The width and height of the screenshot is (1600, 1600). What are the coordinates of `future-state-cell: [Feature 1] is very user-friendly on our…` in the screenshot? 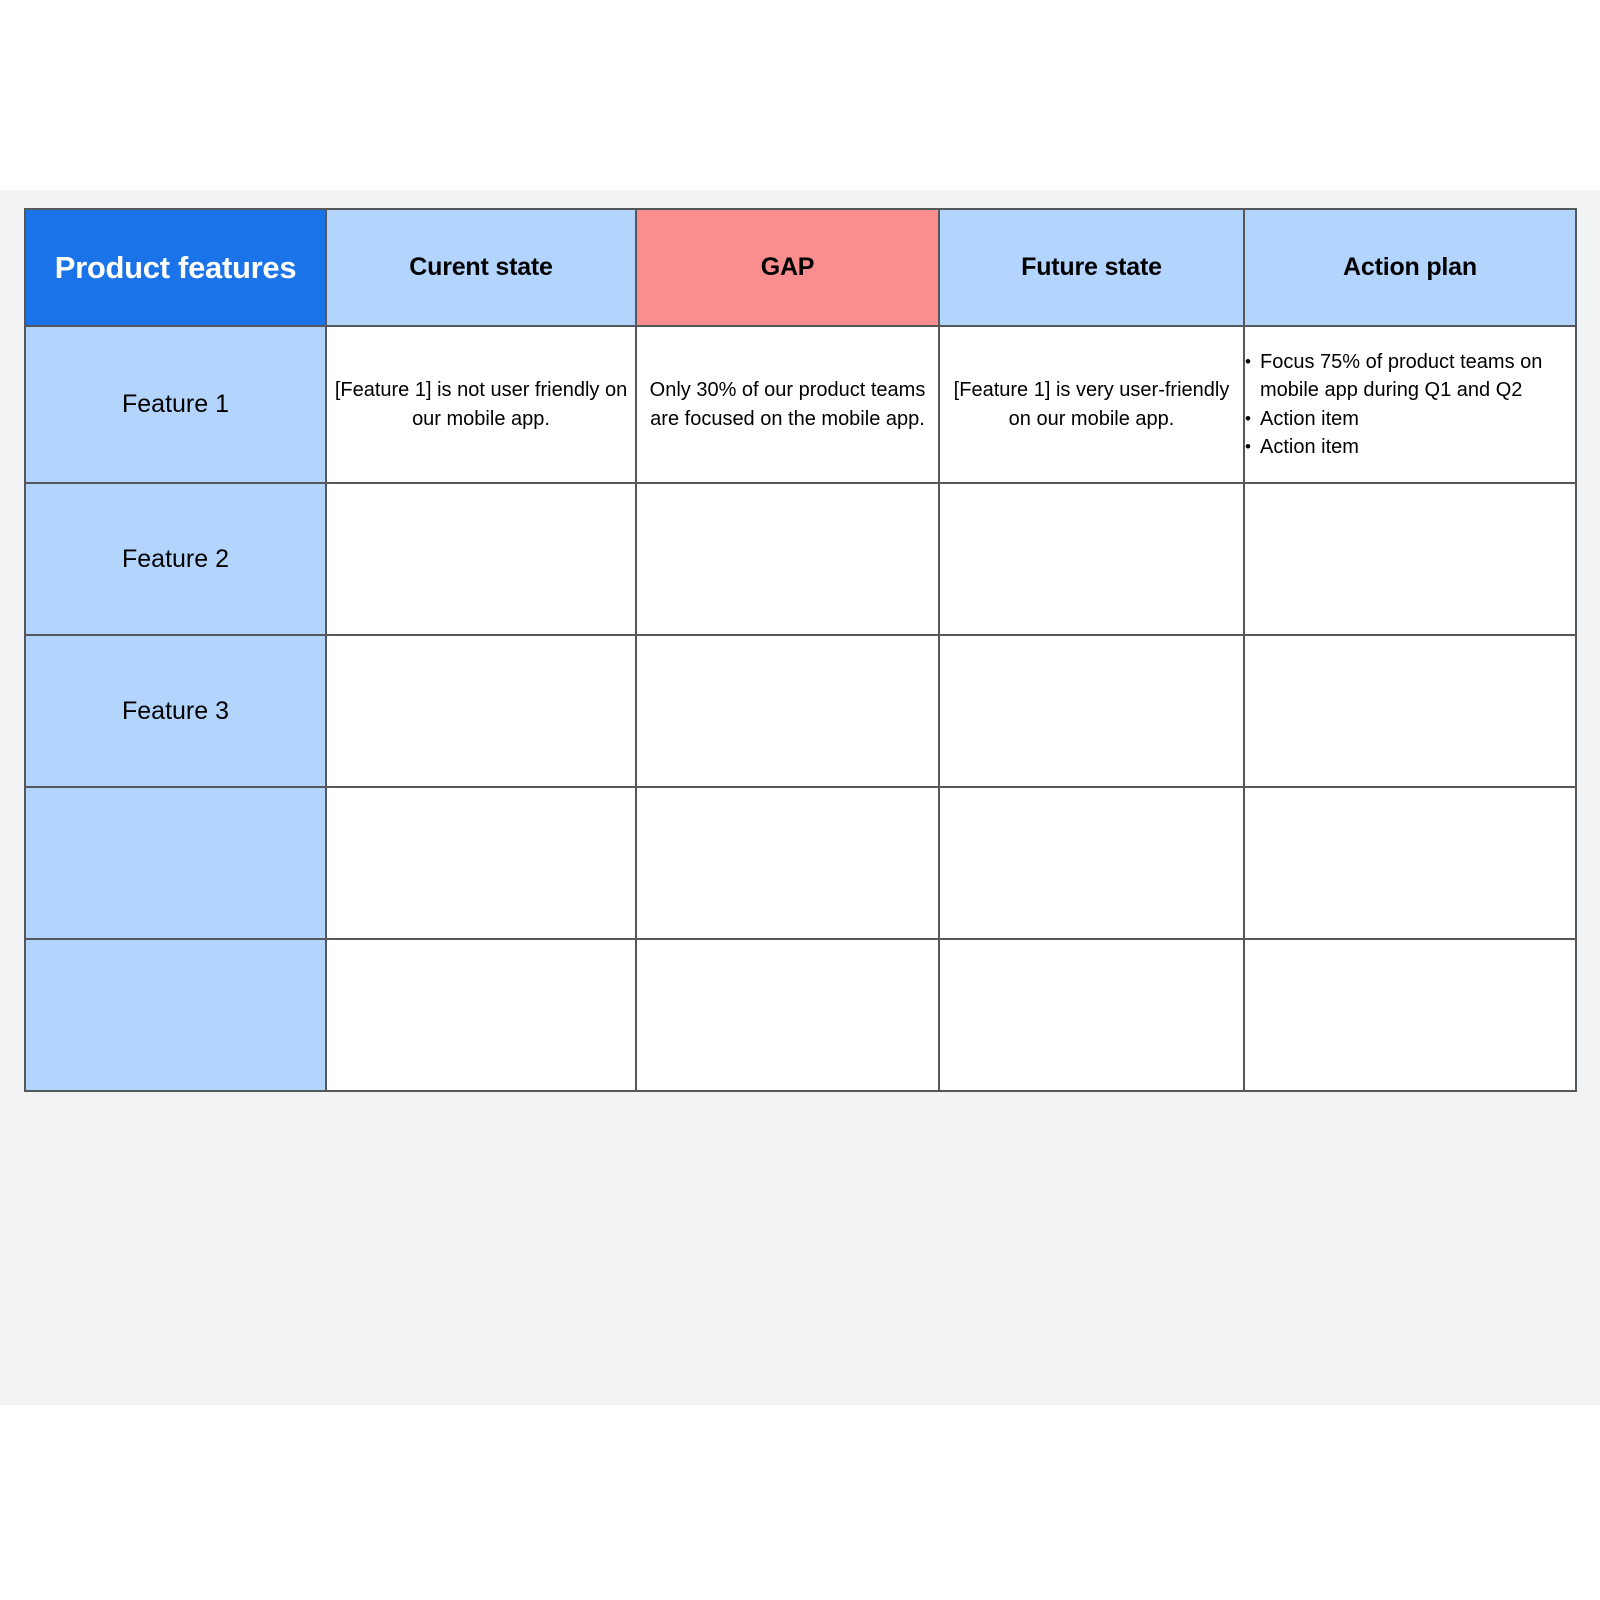 It's located at (1091, 404).